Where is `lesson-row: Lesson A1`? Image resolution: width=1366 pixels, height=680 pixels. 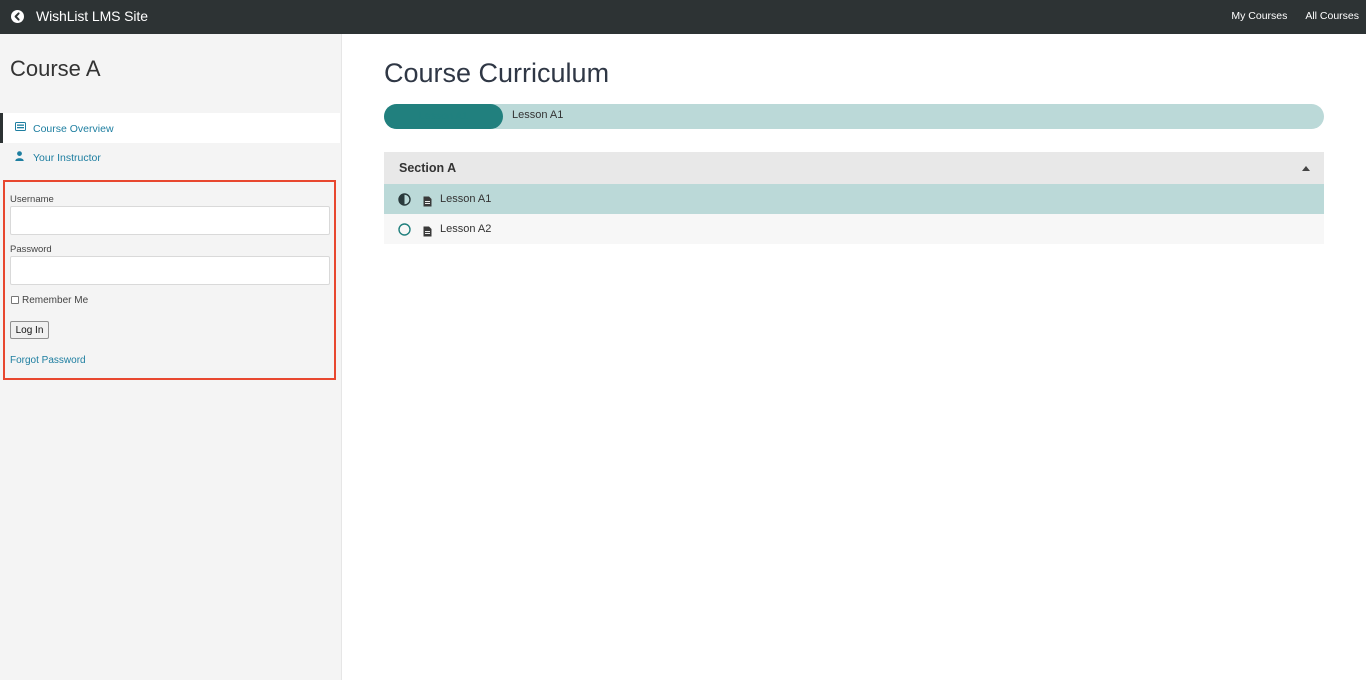 lesson-row: Lesson A1 is located at coordinates (854, 199).